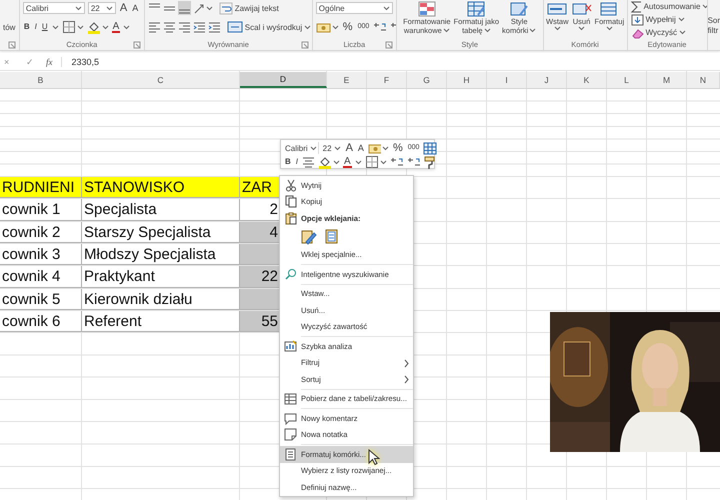  Describe the element at coordinates (41, 299) in the screenshot. I see `table-cell: cownik 5` at that location.